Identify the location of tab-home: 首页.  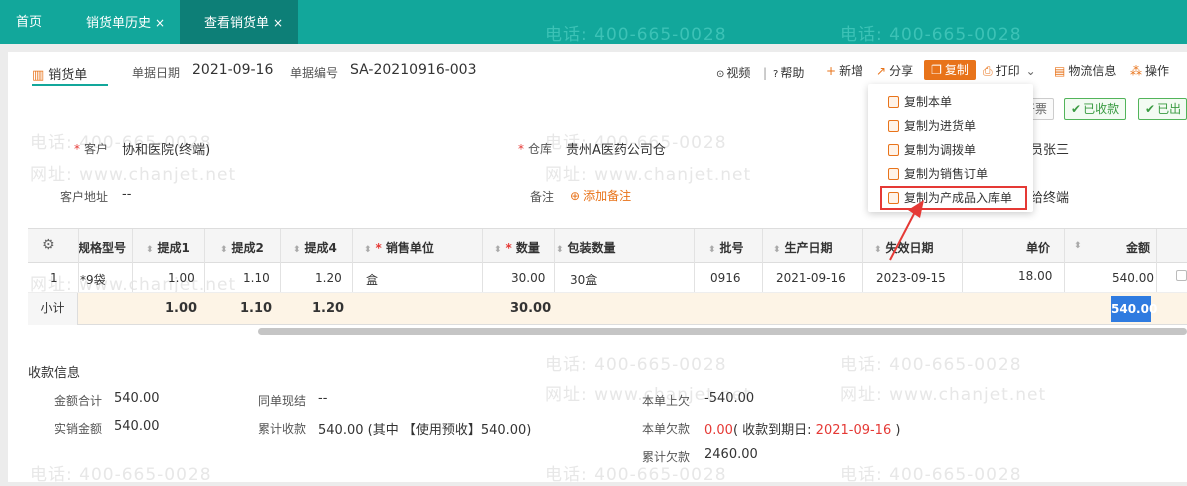
(29, 22).